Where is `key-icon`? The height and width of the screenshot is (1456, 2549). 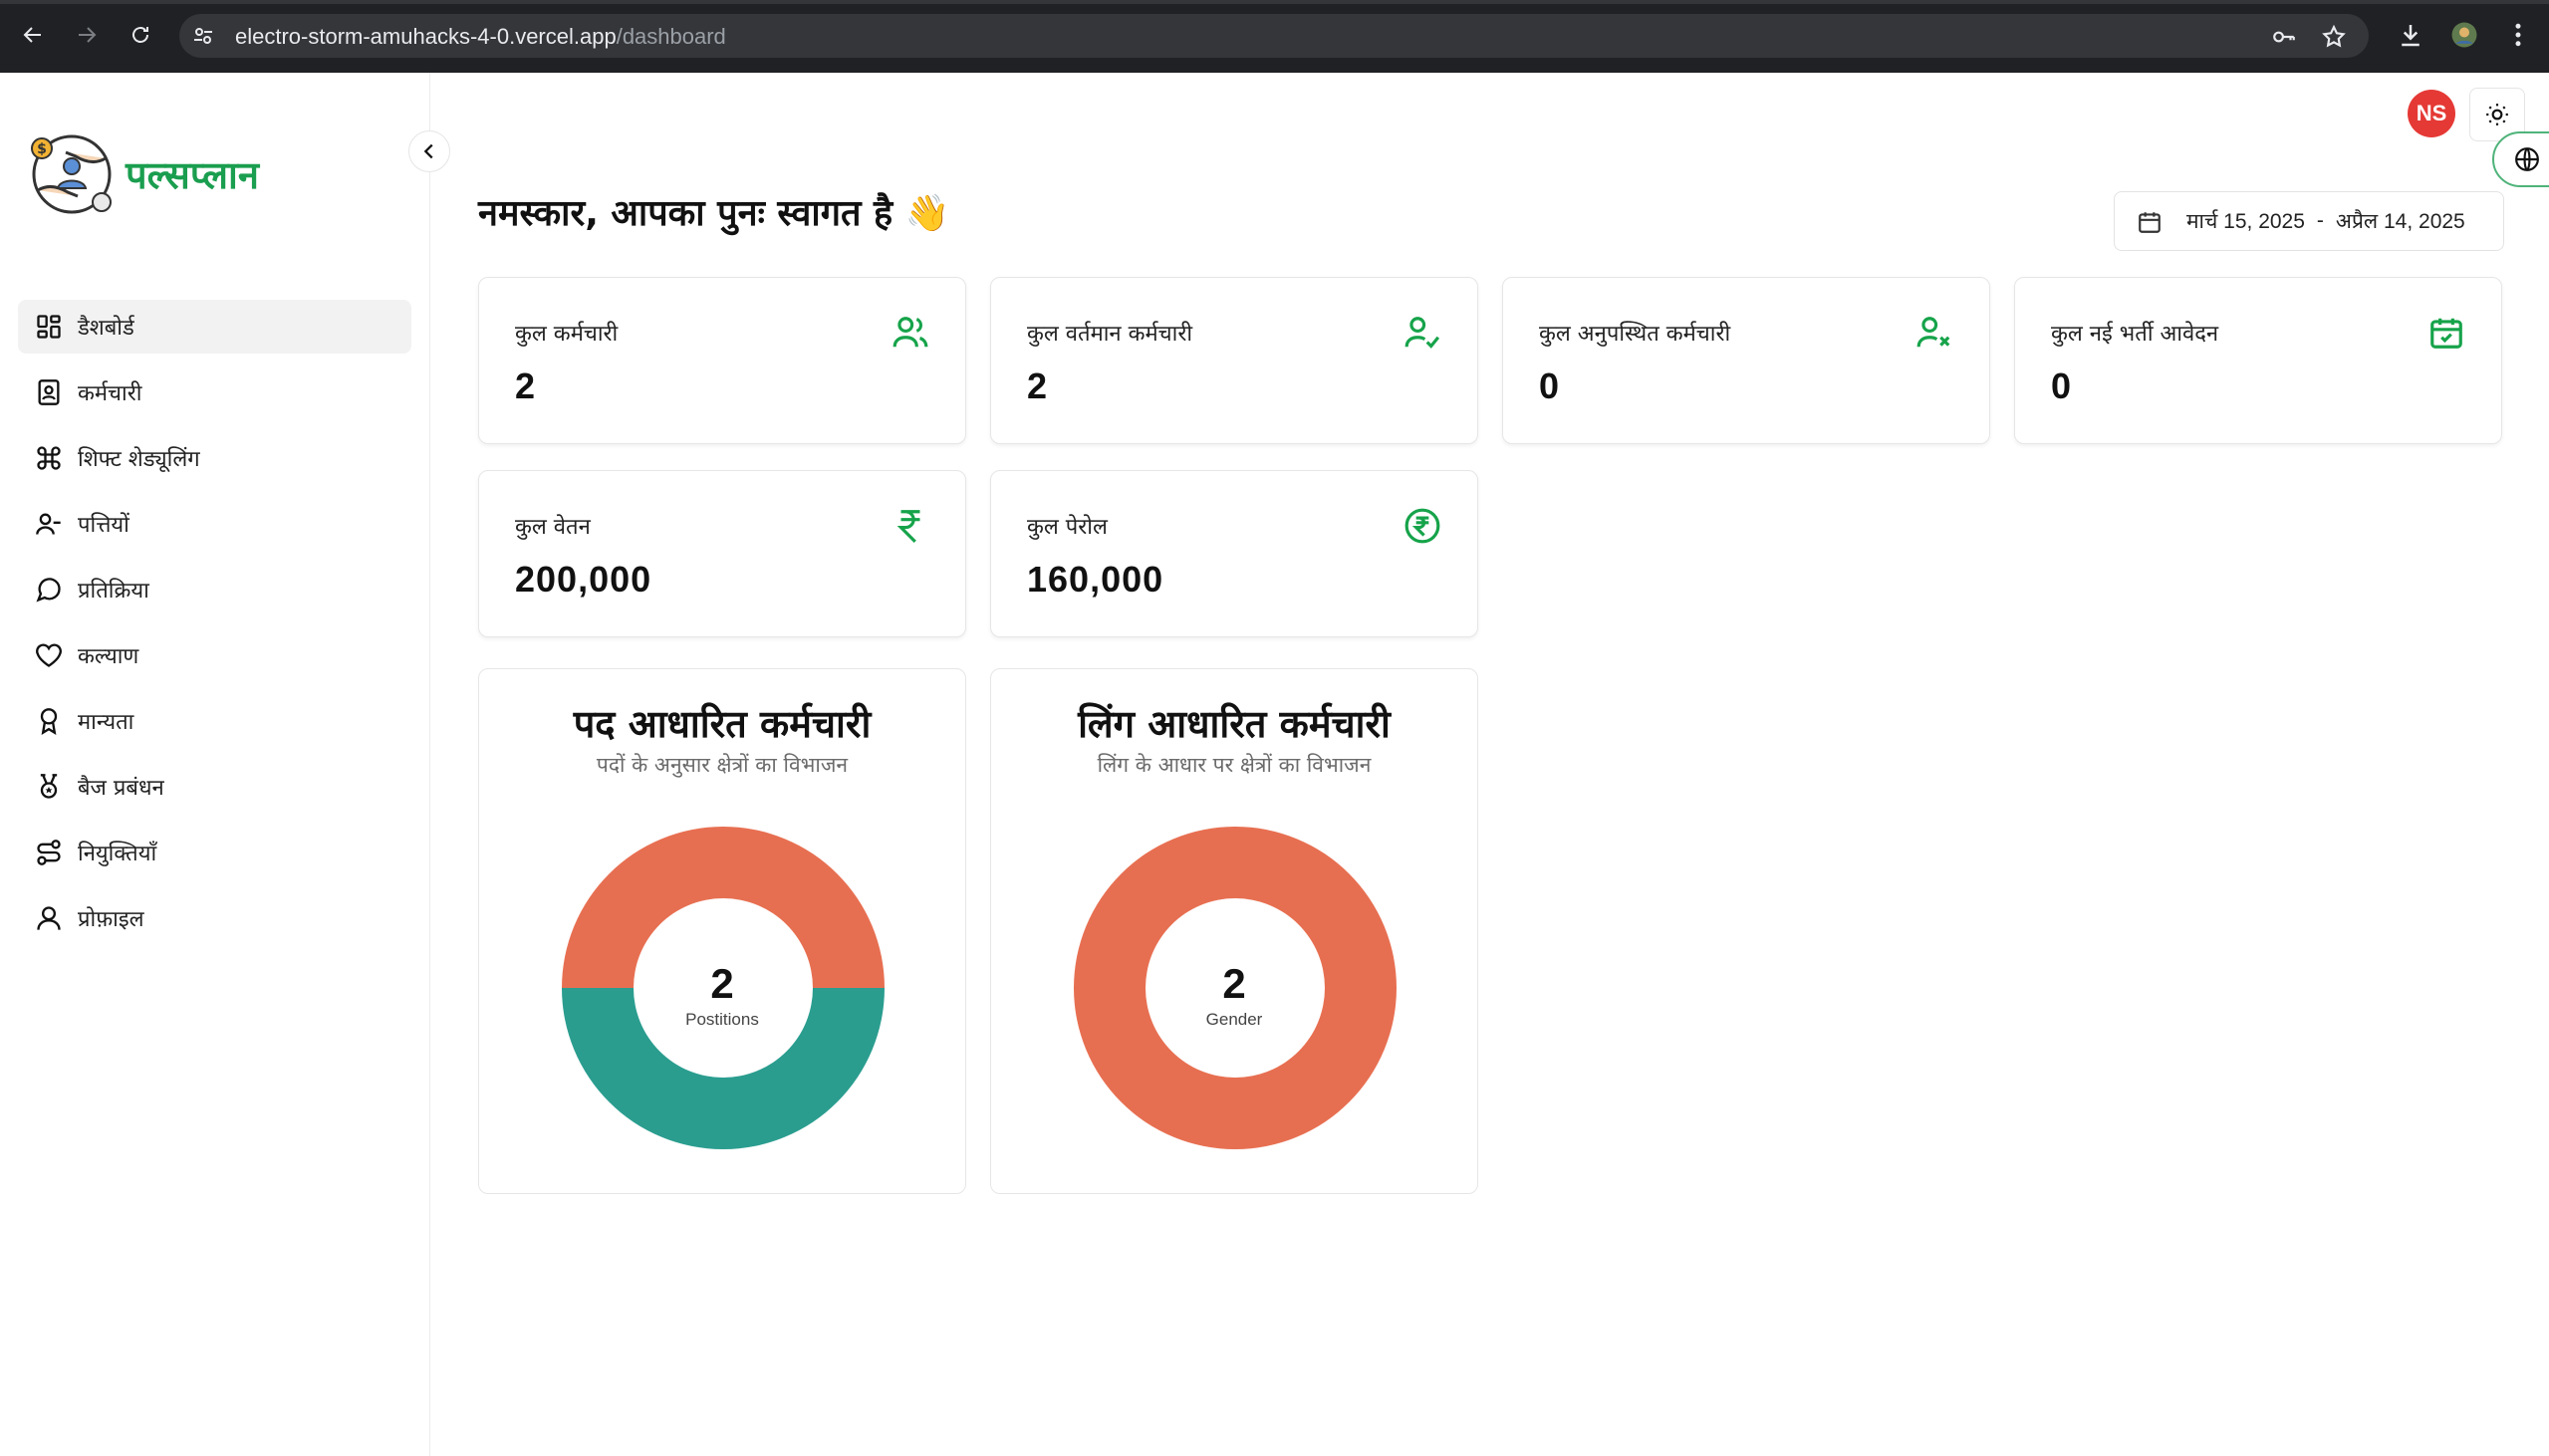
key-icon is located at coordinates (2284, 37).